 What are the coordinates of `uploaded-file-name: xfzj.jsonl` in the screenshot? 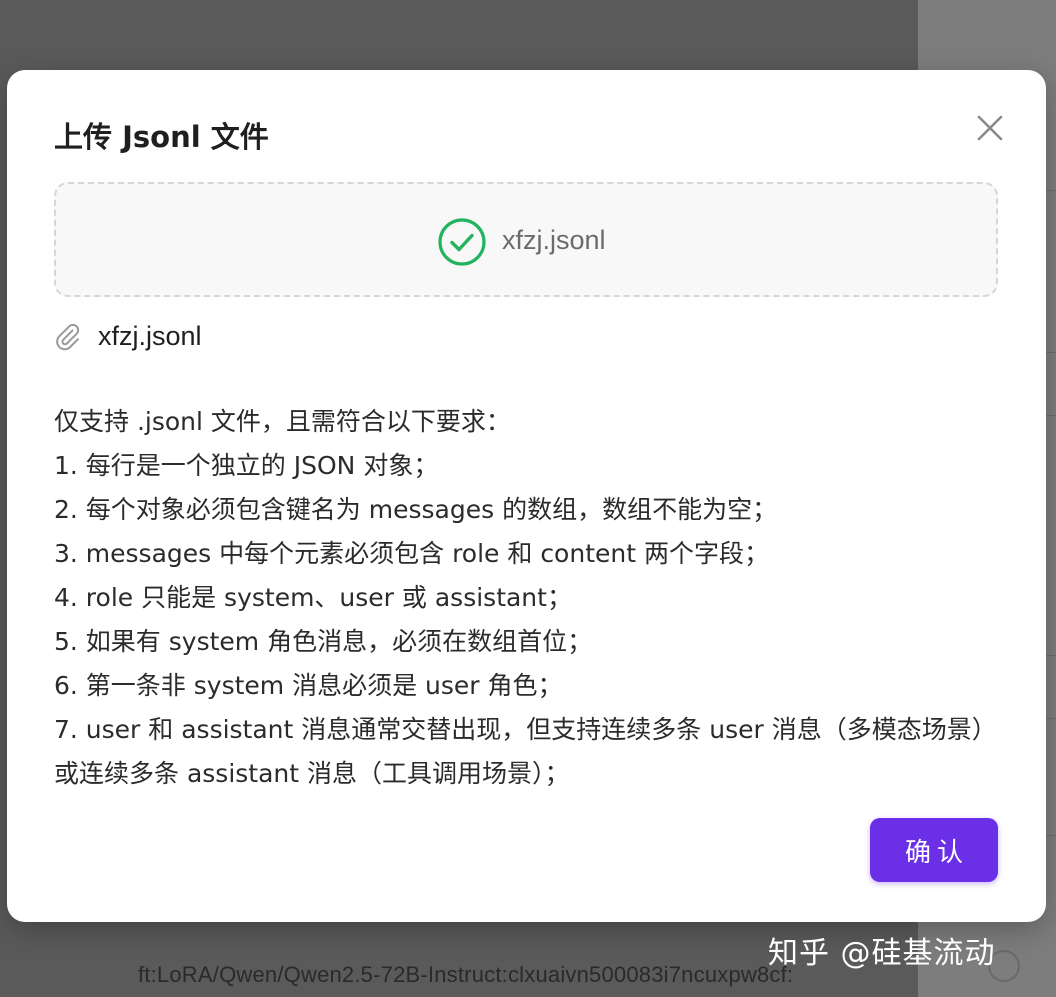 It's located at (150, 335).